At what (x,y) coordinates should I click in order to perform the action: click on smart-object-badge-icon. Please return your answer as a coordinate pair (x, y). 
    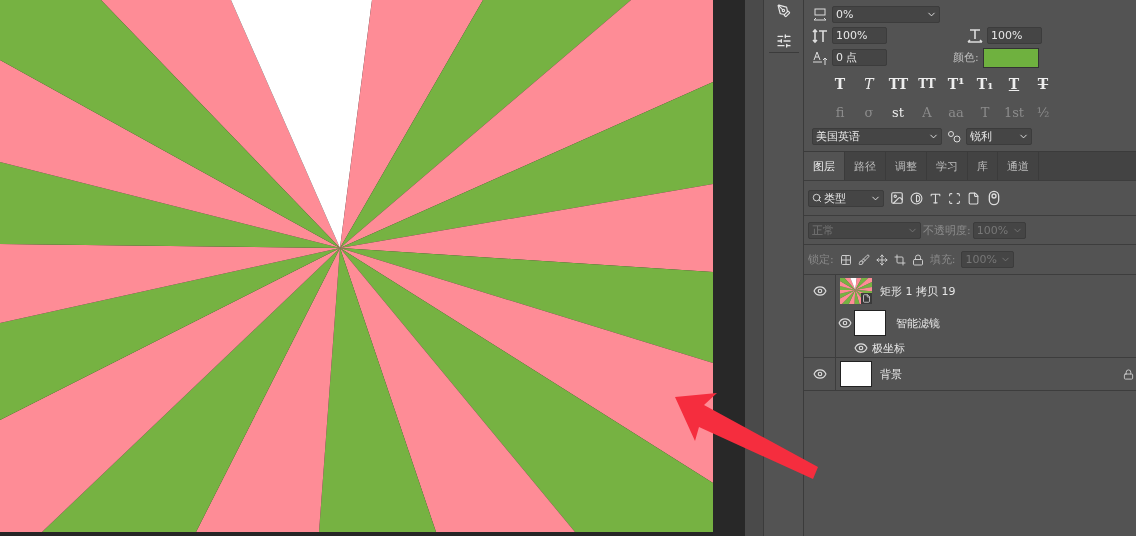
    Looking at the image, I should click on (866, 298).